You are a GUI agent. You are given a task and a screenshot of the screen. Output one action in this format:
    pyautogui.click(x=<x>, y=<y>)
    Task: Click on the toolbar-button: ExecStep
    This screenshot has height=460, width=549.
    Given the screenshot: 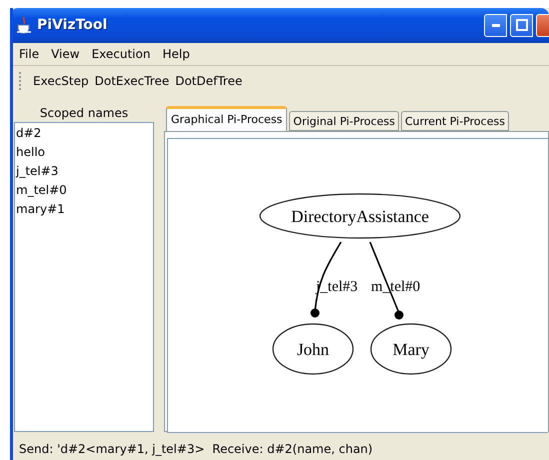 What is the action you would take?
    pyautogui.click(x=61, y=81)
    